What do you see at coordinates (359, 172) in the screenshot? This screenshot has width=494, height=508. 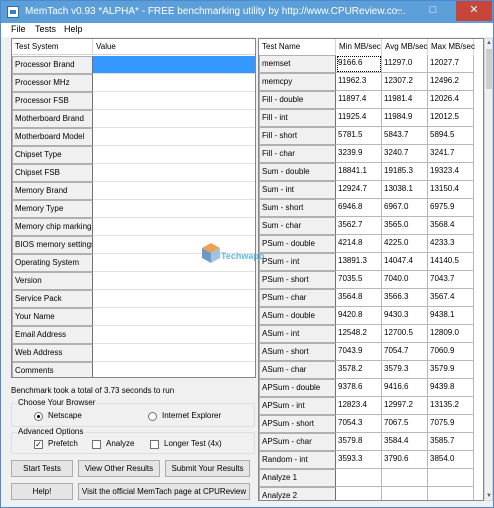 I see `result-min-value: 18841.1` at bounding box center [359, 172].